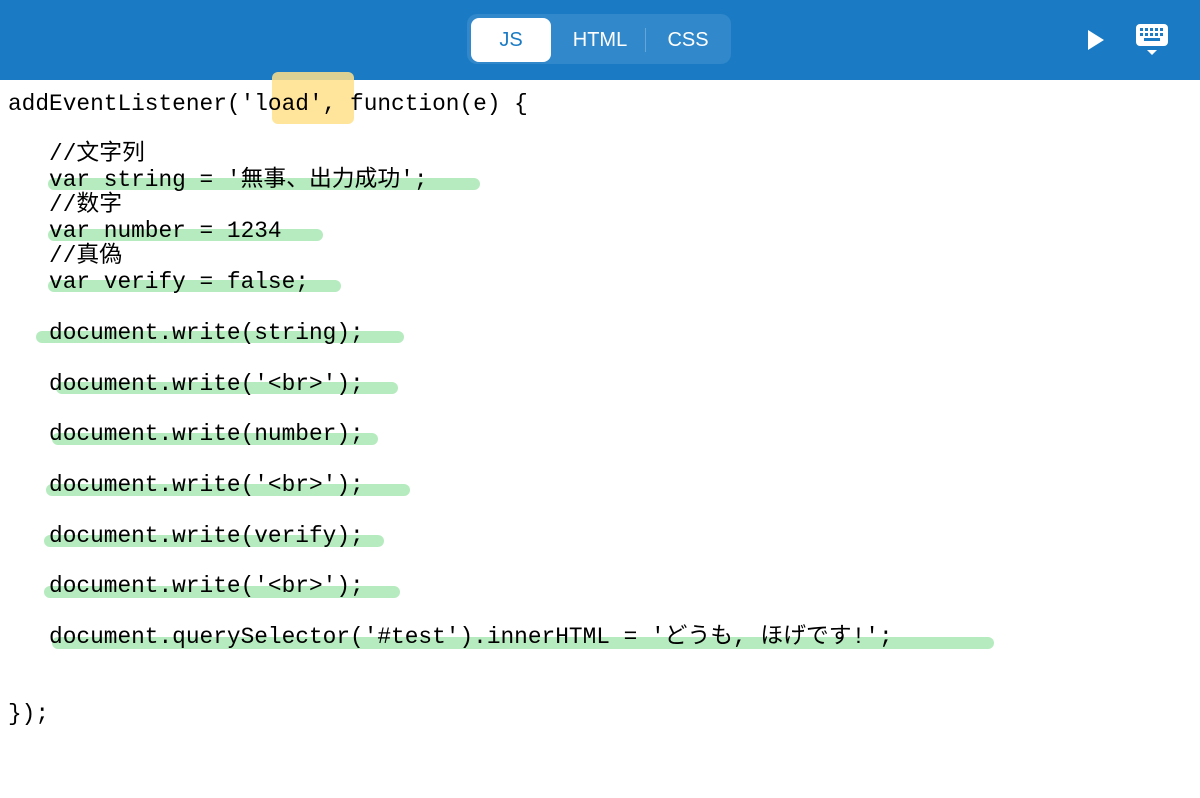 The width and height of the screenshot is (1200, 798). Describe the element at coordinates (688, 40) in the screenshot. I see `tab-css: CSS` at that location.